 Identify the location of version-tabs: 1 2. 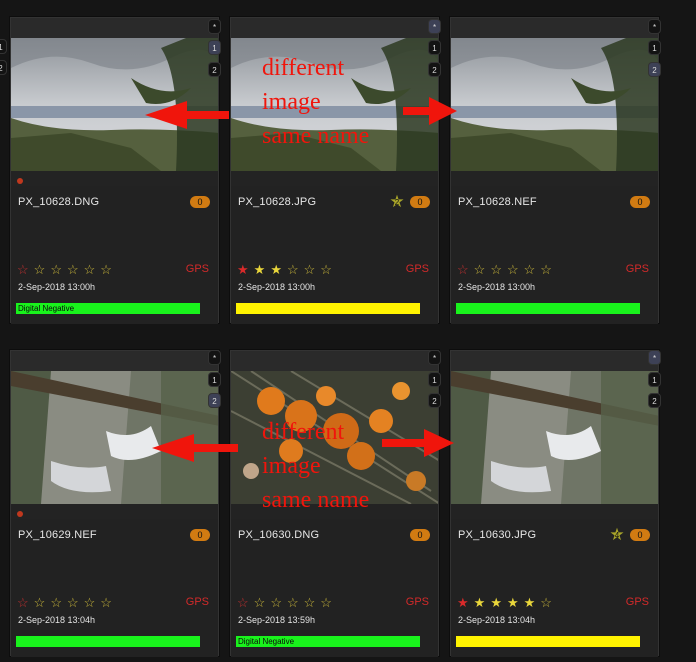
(6, 55).